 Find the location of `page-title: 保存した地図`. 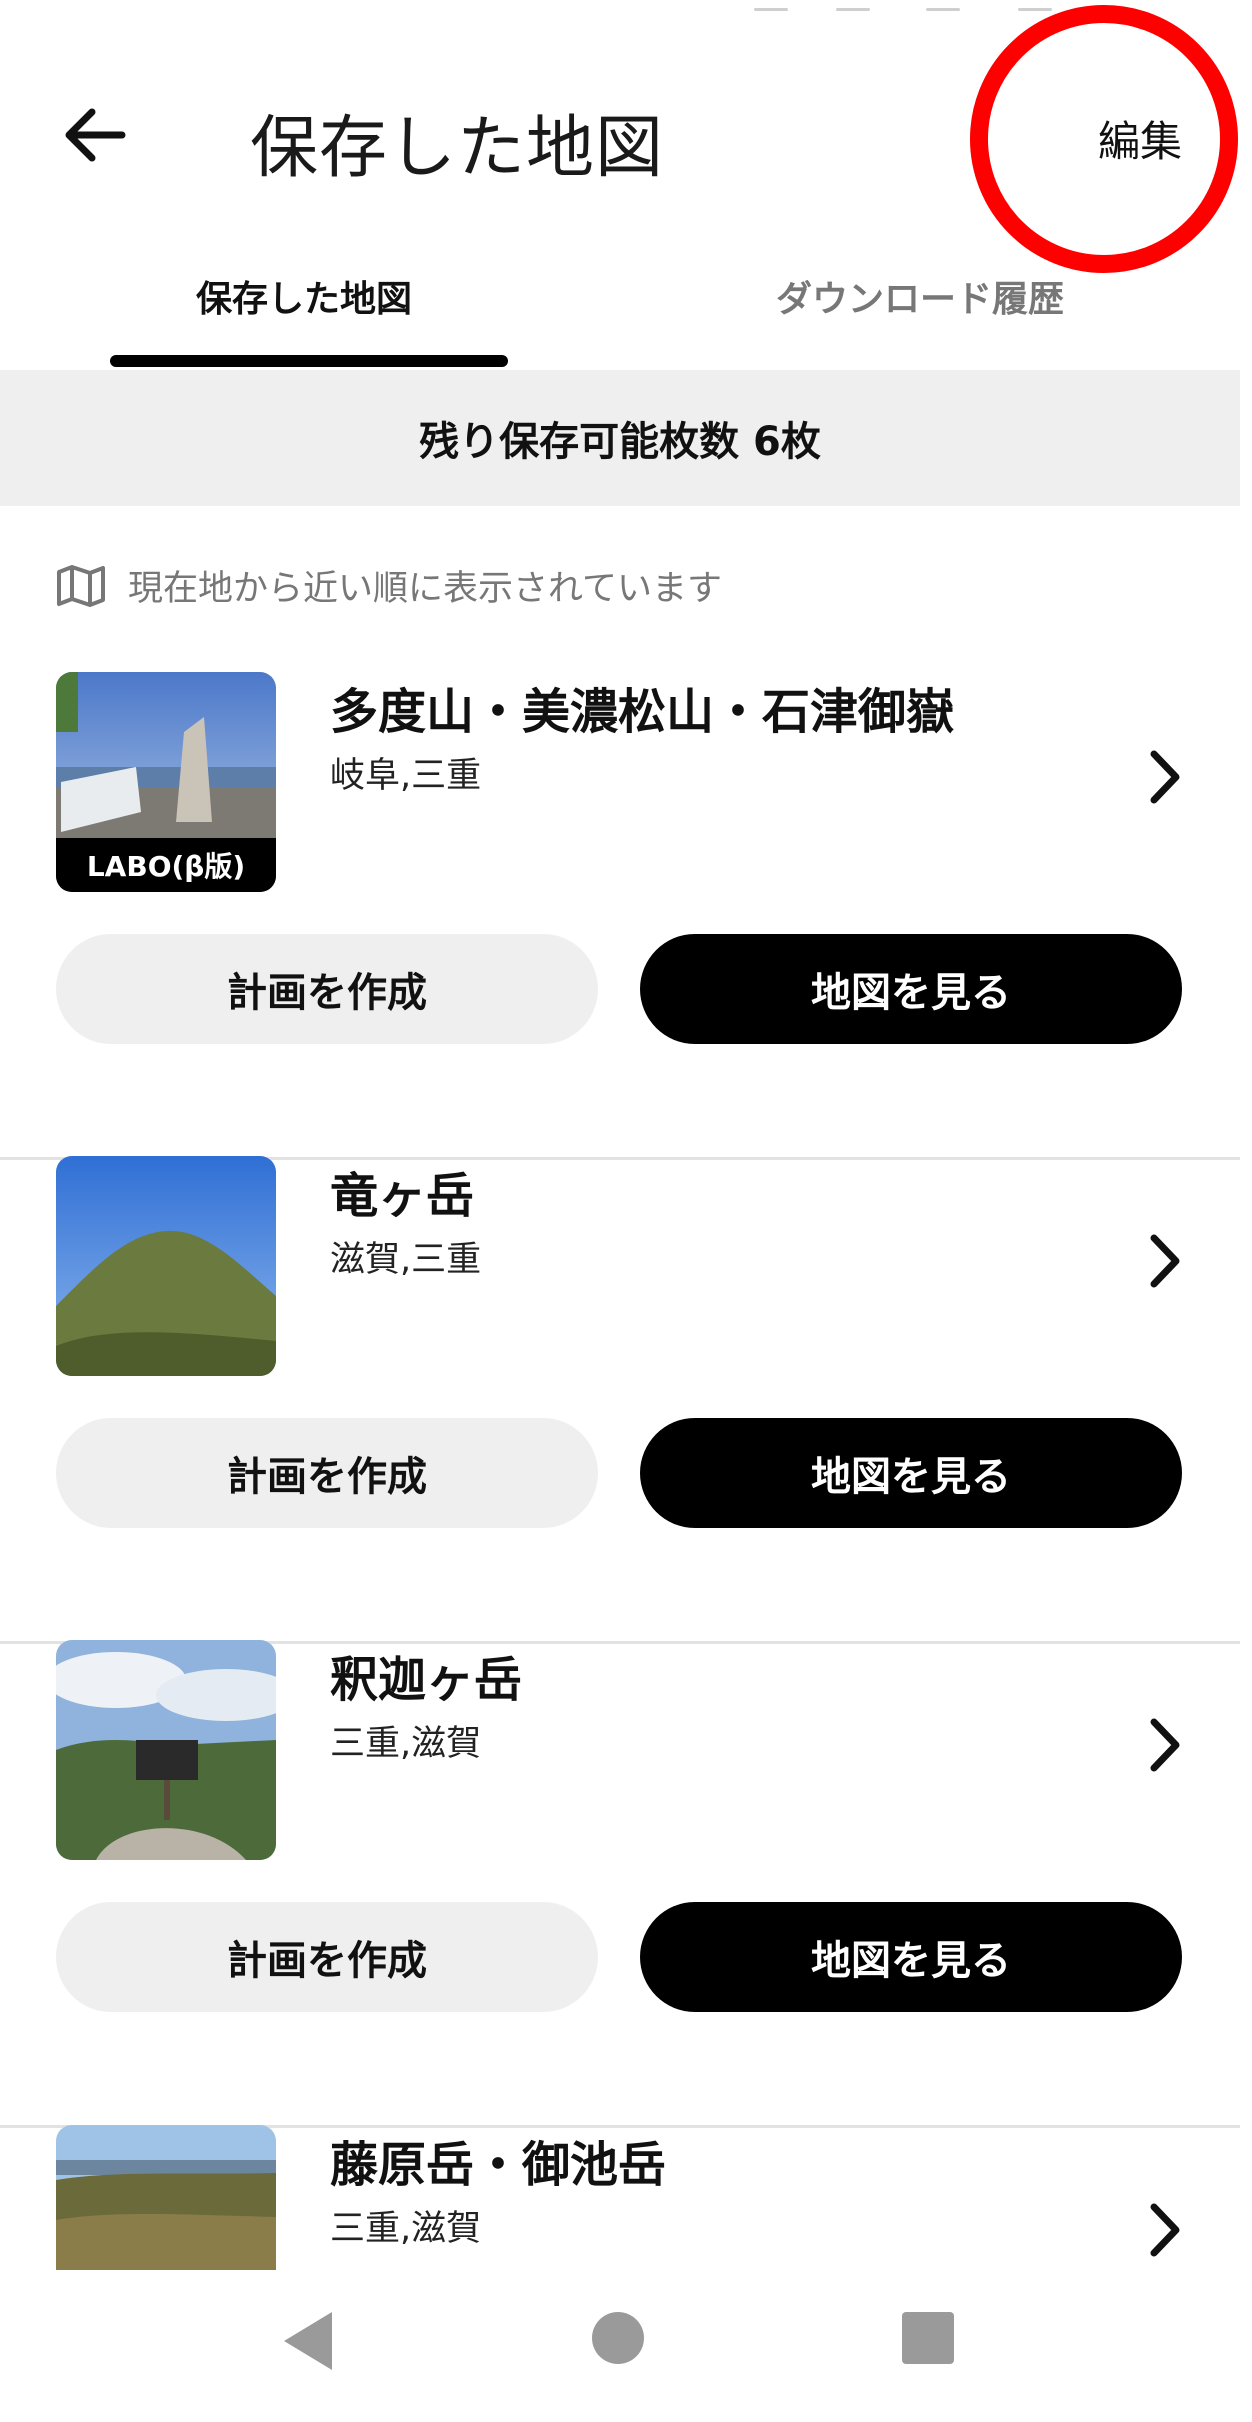

page-title: 保存した地図 is located at coordinates (457, 148).